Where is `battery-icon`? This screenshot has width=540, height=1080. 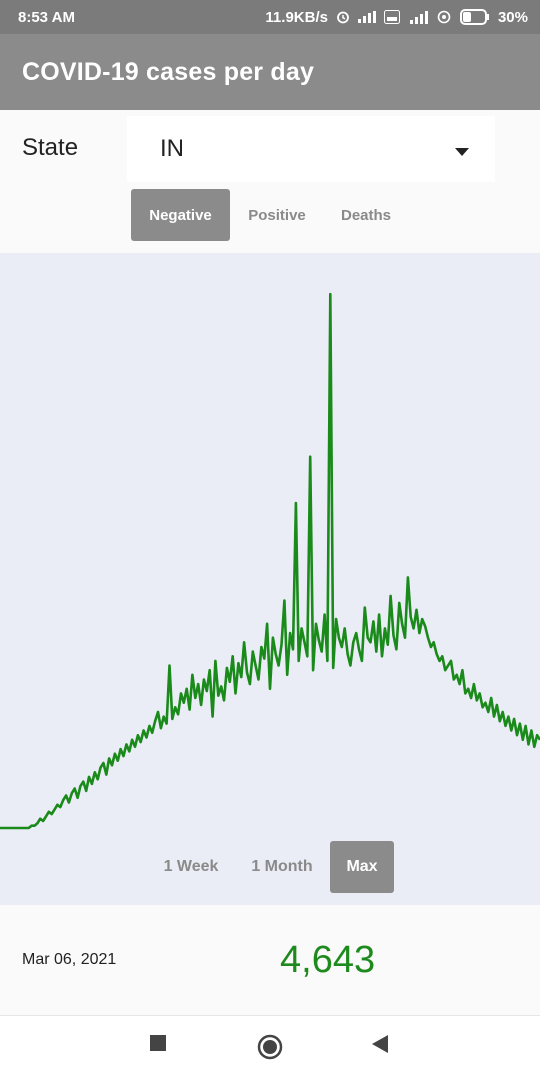
battery-icon is located at coordinates (474, 17).